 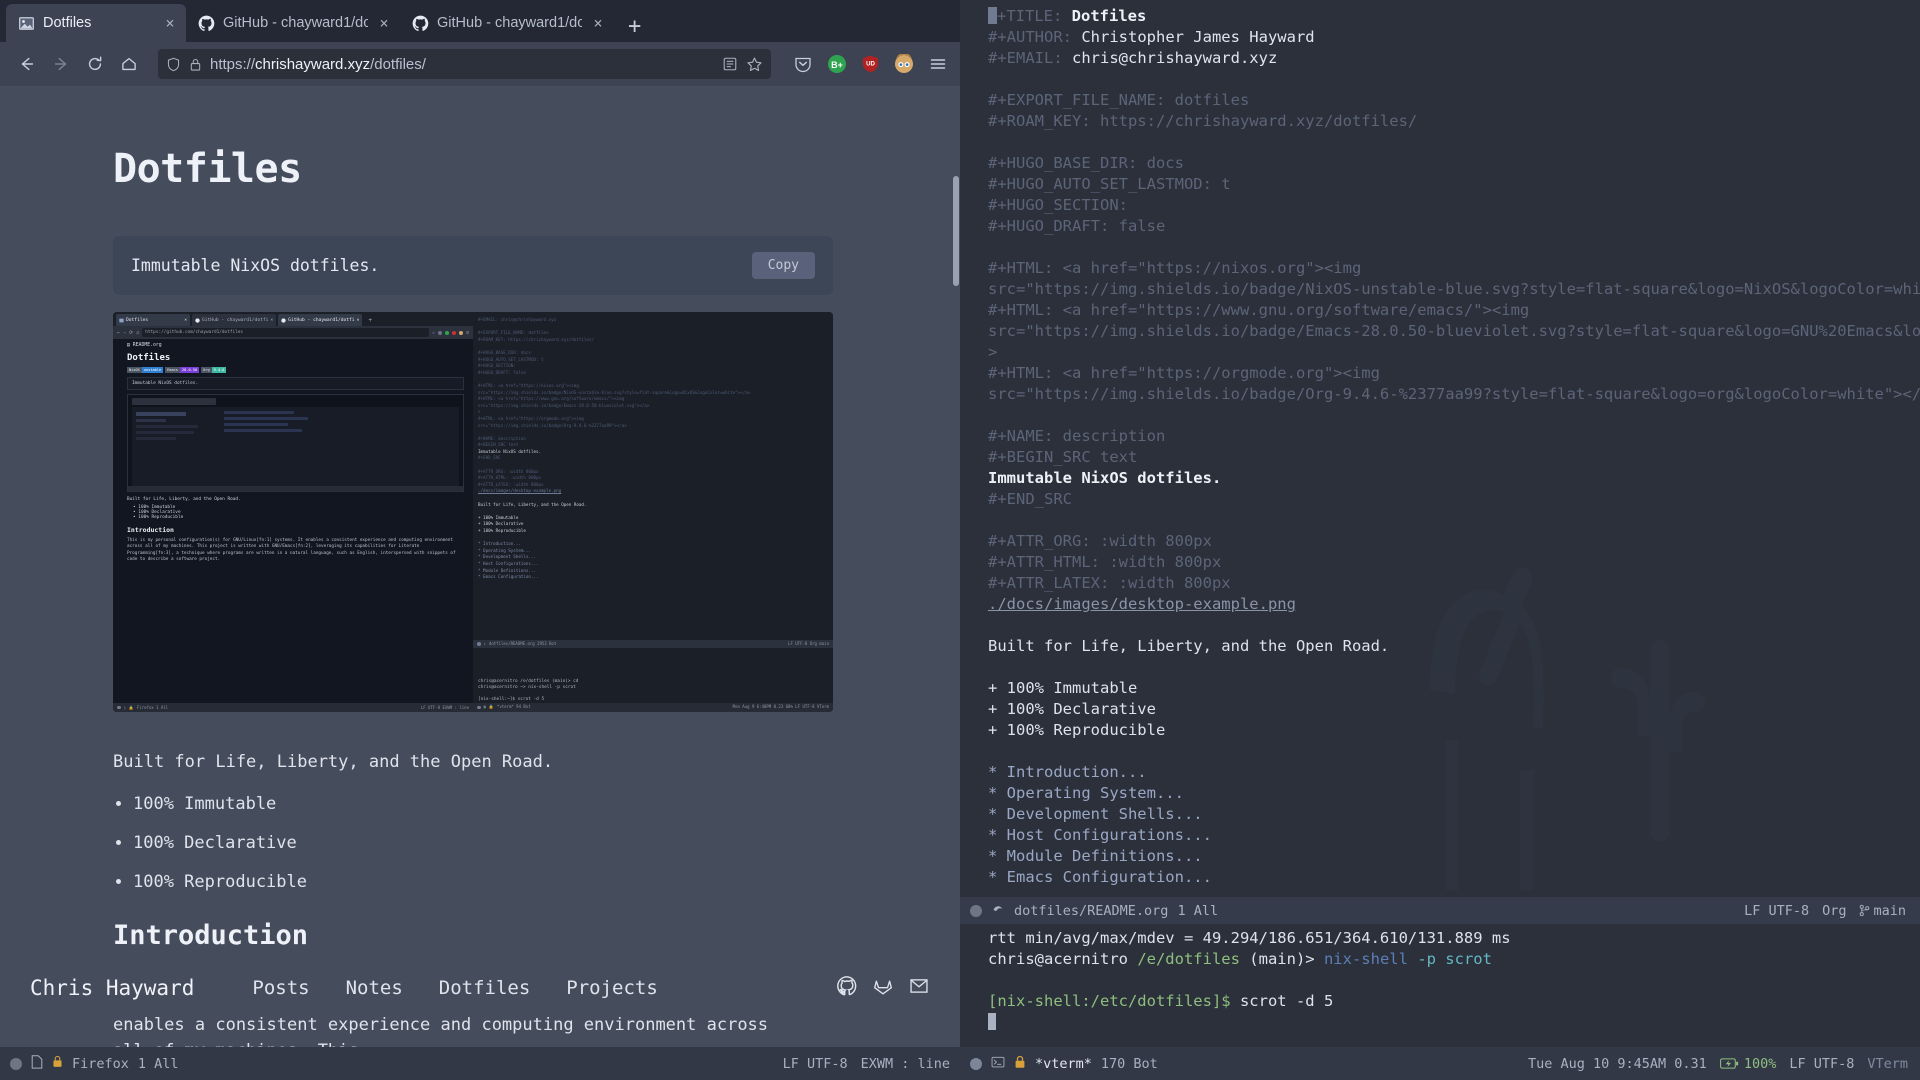 What do you see at coordinates (730, 64) in the screenshot?
I see `reader-view-icon` at bounding box center [730, 64].